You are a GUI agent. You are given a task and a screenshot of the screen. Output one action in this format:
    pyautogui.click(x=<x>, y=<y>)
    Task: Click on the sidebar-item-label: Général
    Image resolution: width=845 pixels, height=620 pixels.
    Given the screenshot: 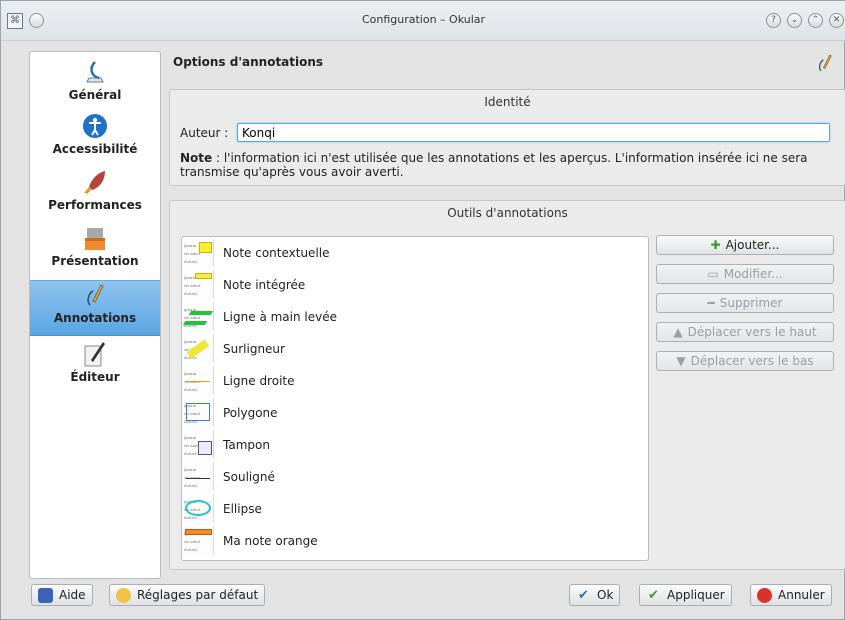 What is the action you would take?
    pyautogui.click(x=95, y=95)
    